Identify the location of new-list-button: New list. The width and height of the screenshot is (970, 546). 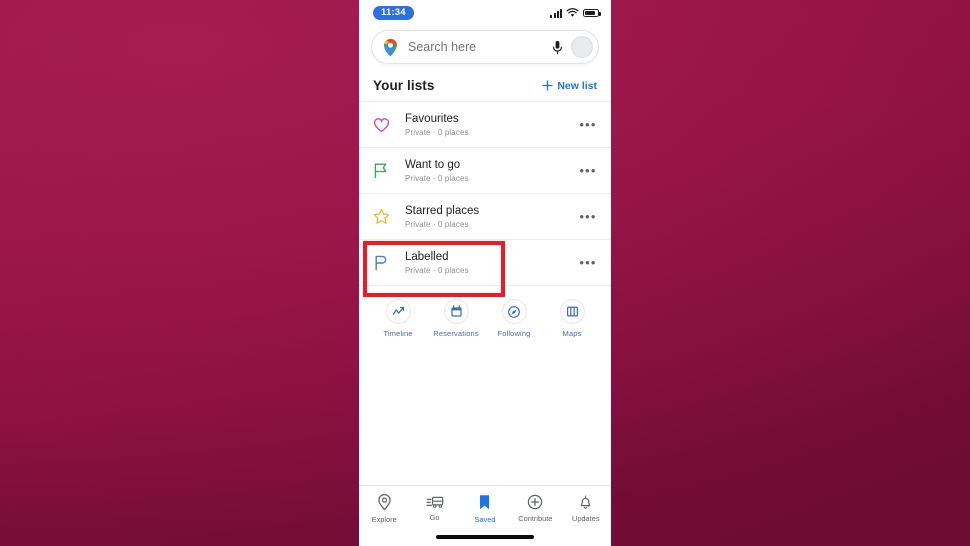
(569, 86).